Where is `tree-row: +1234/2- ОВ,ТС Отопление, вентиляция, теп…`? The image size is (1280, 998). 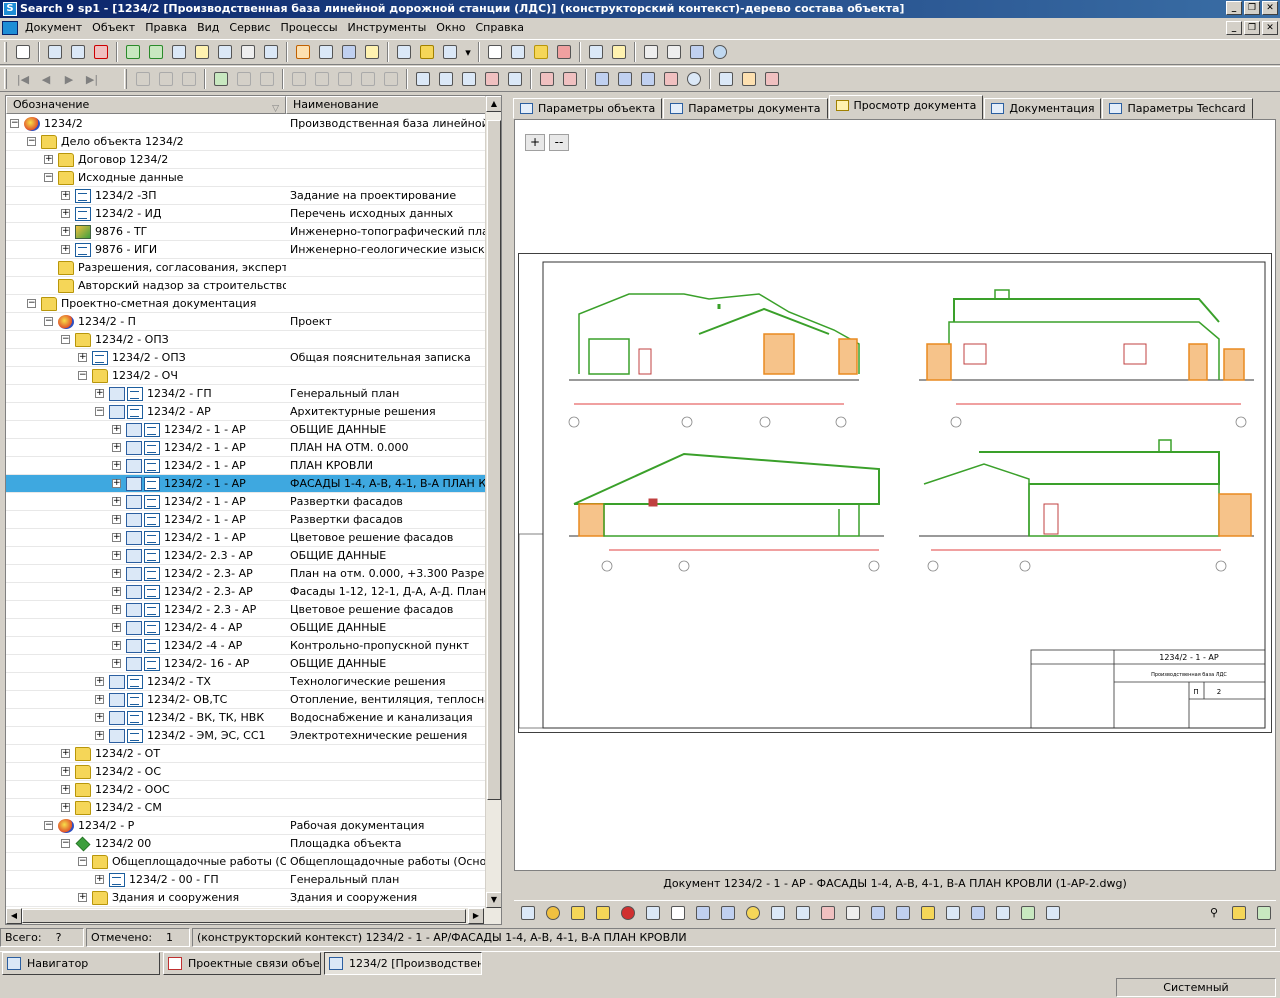
tree-row: +1234/2- ОВ,ТС Отопление, вентиляция, теп… is located at coordinates (246, 700).